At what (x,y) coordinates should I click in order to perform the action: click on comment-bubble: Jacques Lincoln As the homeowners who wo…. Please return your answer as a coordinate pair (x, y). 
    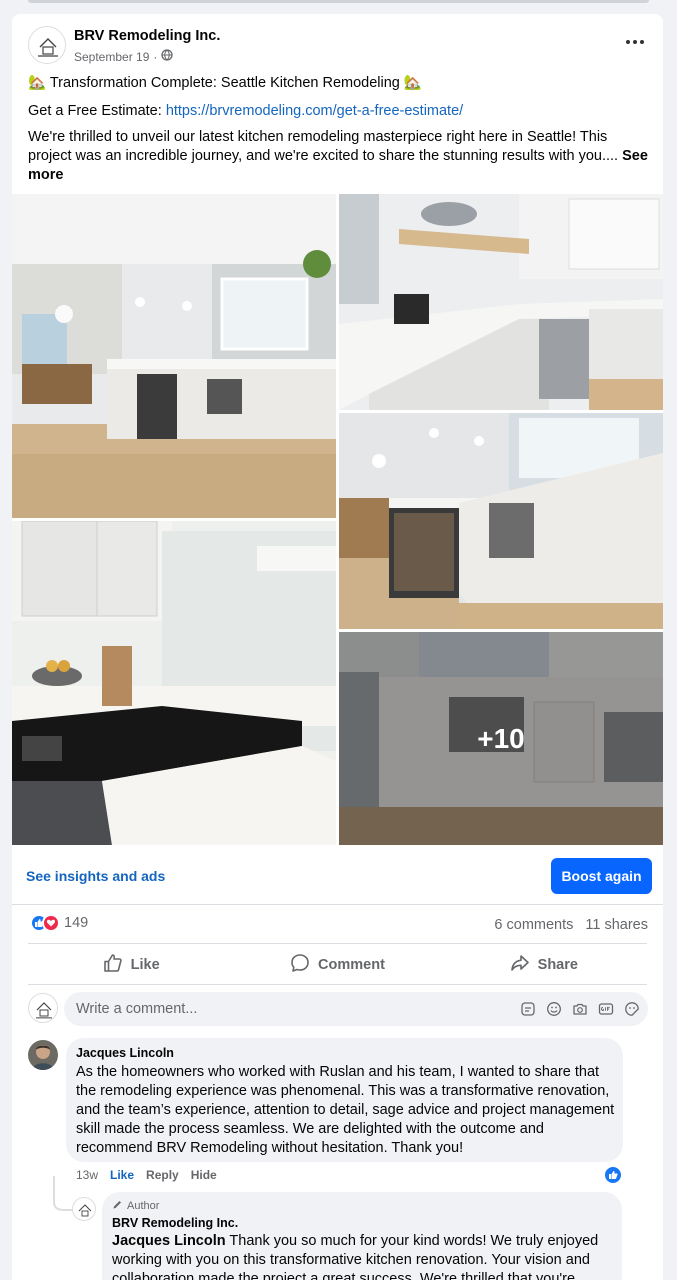
    Looking at the image, I should click on (344, 1100).